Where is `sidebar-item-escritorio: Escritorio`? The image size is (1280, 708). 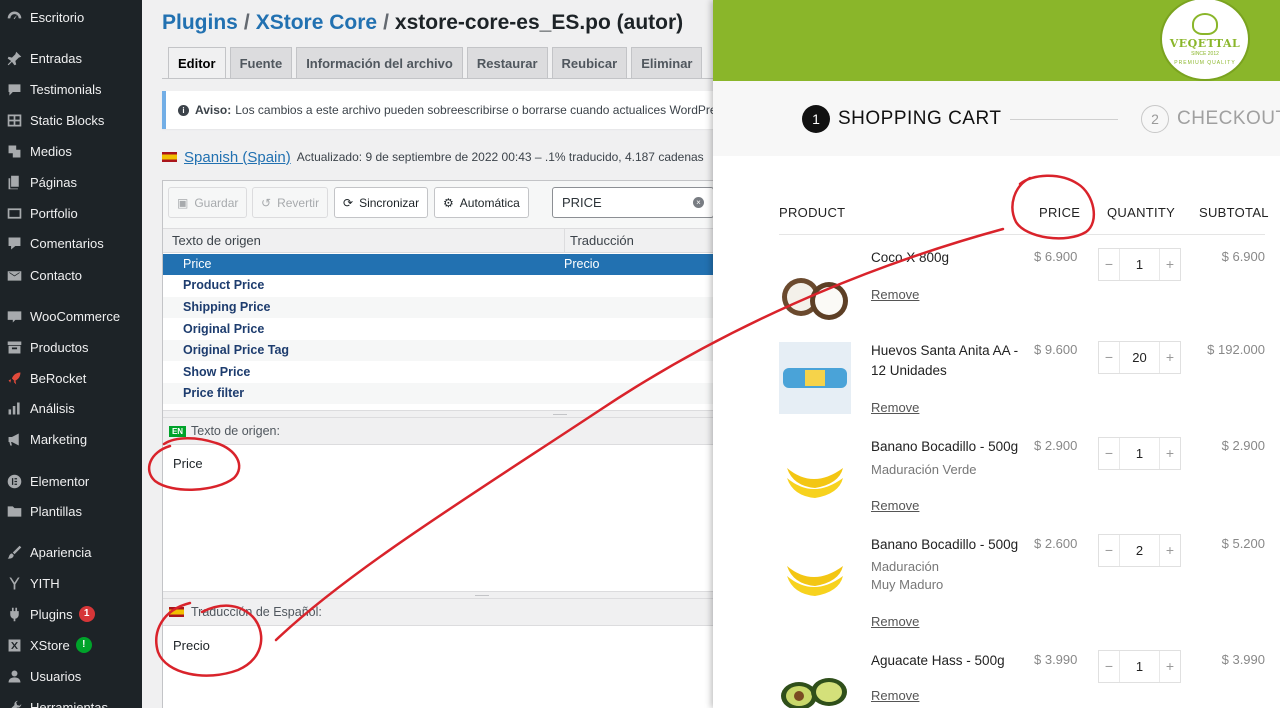
sidebar-item-escritorio: Escritorio is located at coordinates (71, 17).